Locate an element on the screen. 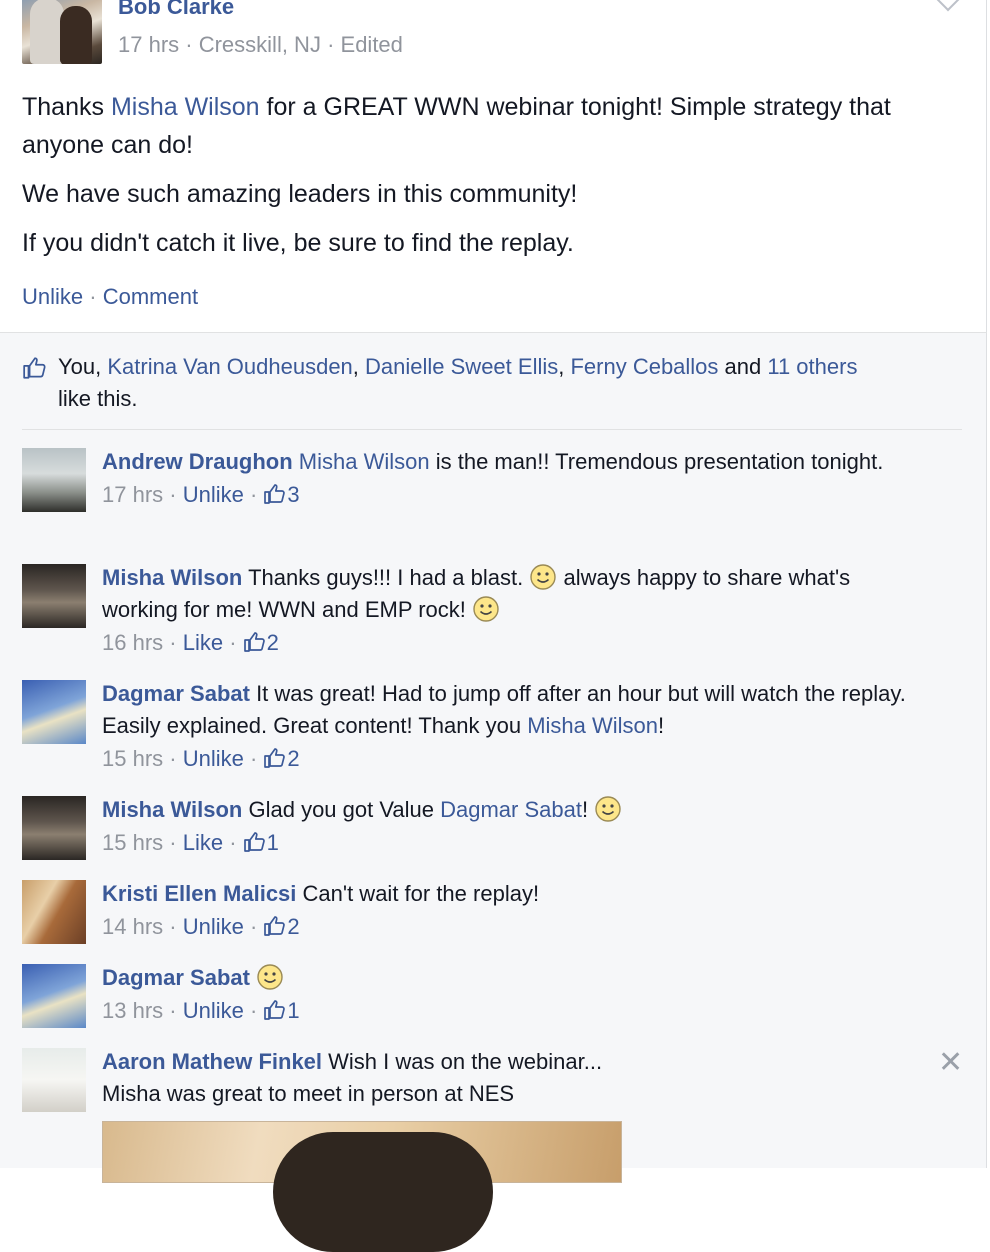 The width and height of the screenshot is (990, 1252). post-edited: Edited is located at coordinates (372, 44).